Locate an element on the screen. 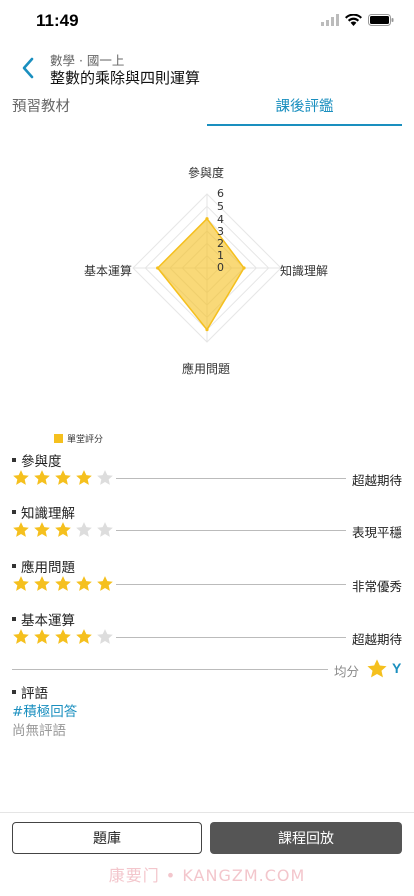 The image size is (414, 896). rating-head: 參與度 is located at coordinates (37, 460).